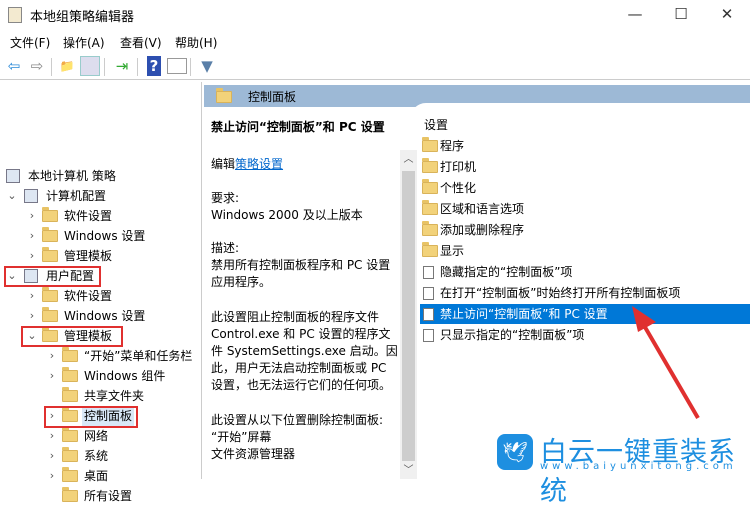 The image size is (750, 508). Describe the element at coordinates (37, 66) in the screenshot. I see `forward-icon: ⇨` at that location.